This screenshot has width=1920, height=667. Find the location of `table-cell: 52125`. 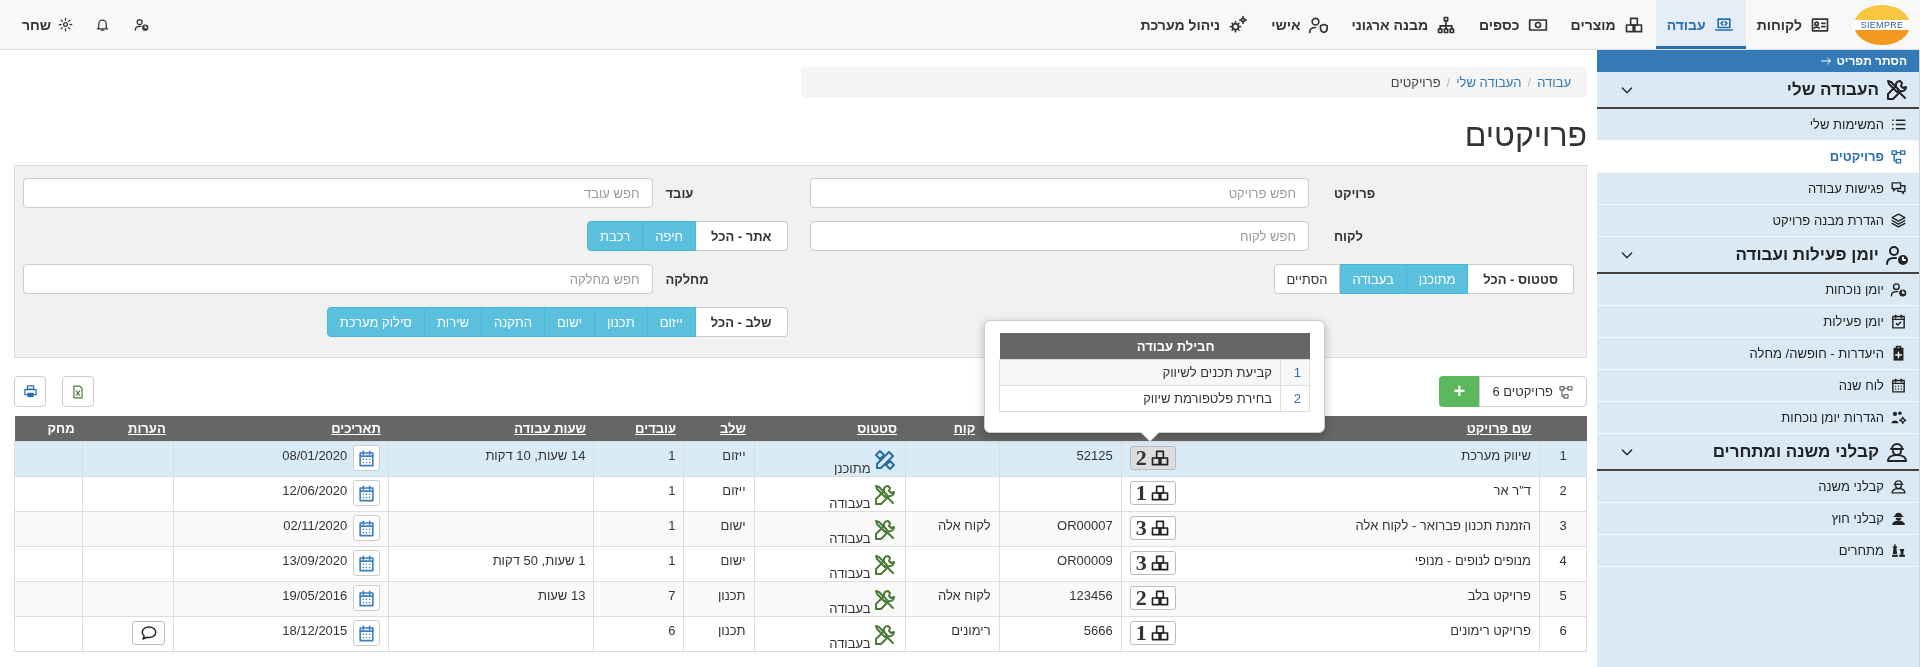

table-cell: 52125 is located at coordinates (1060, 459).